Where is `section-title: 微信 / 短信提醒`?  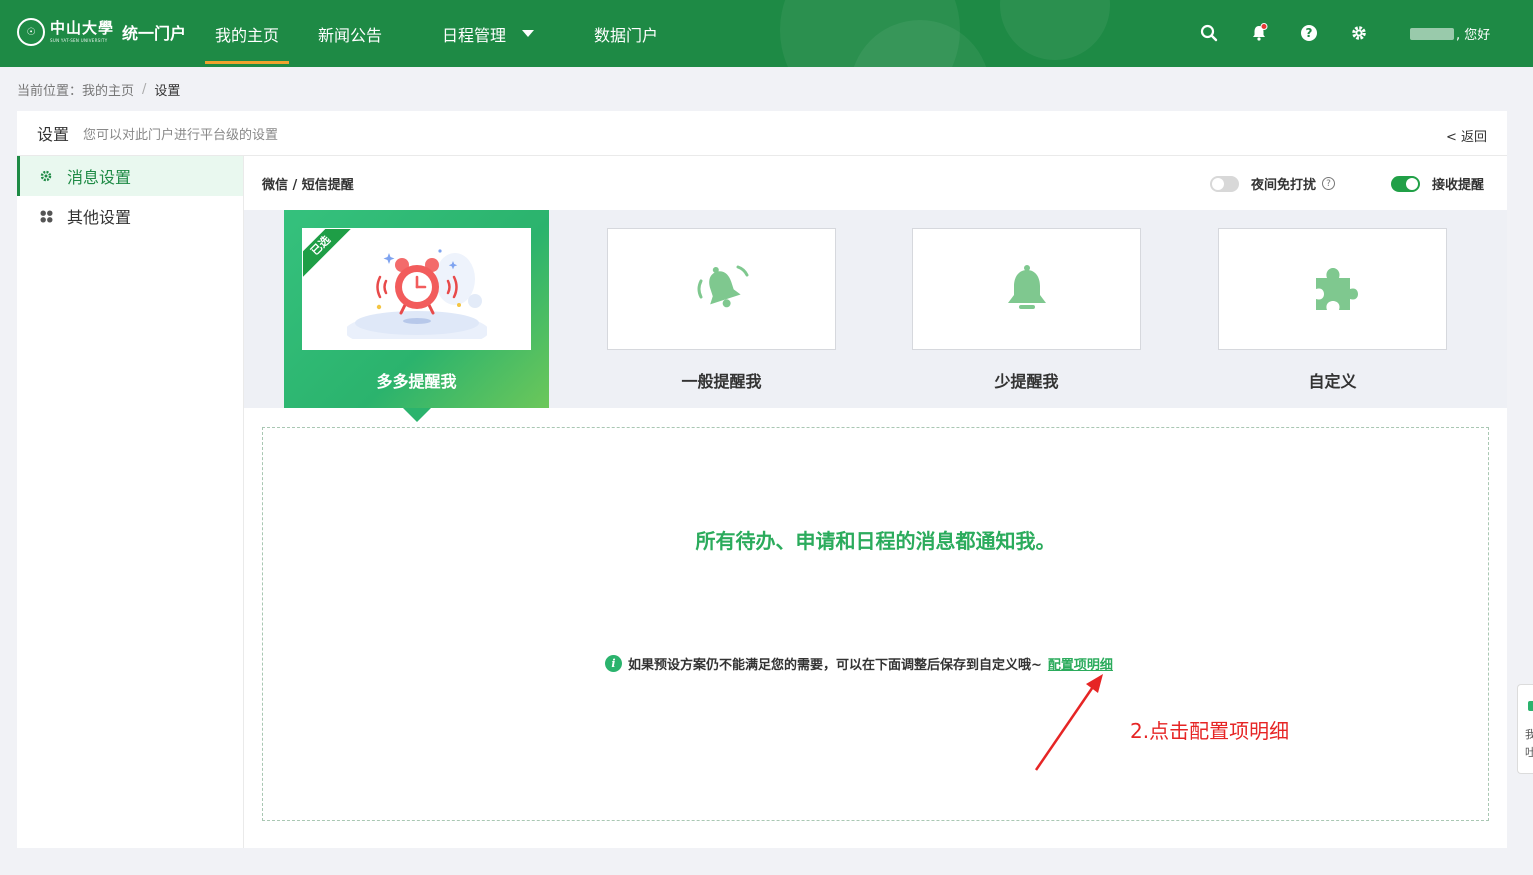 section-title: 微信 / 短信提醒 is located at coordinates (308, 185).